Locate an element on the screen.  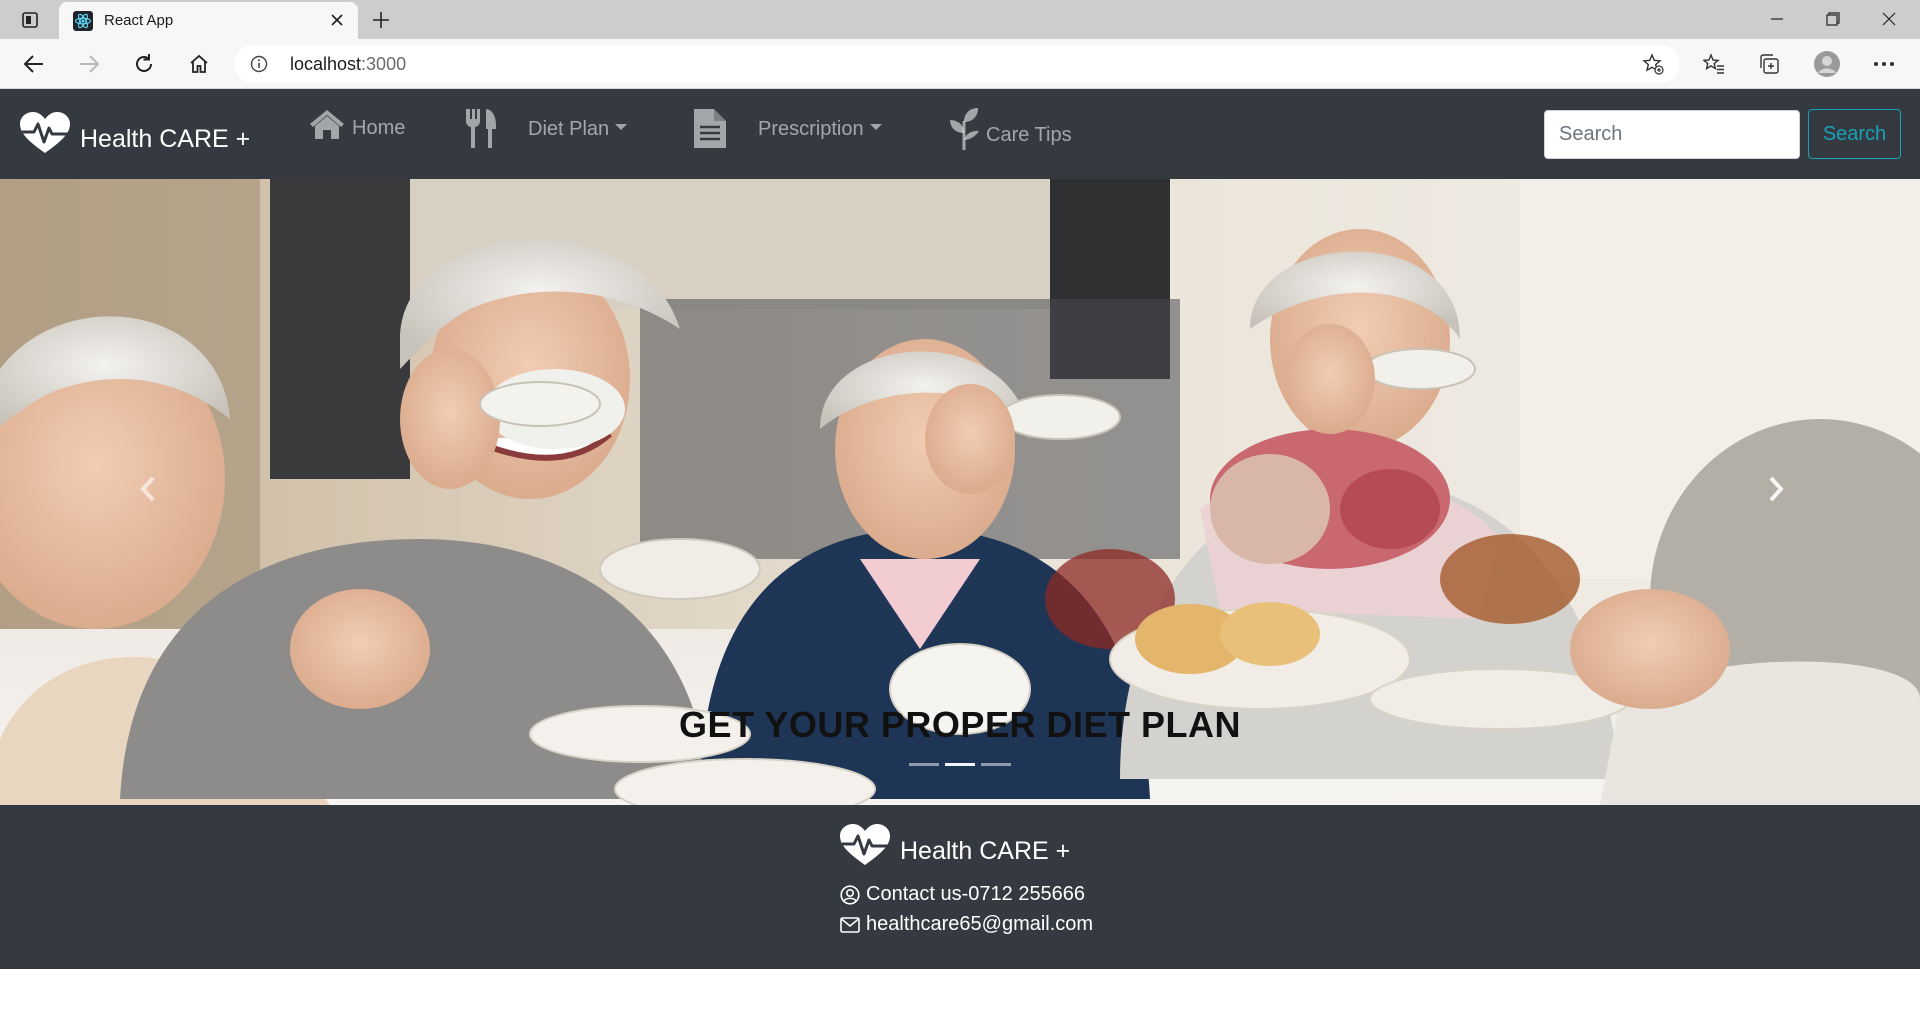
close-window-icon is located at coordinates (1889, 19).